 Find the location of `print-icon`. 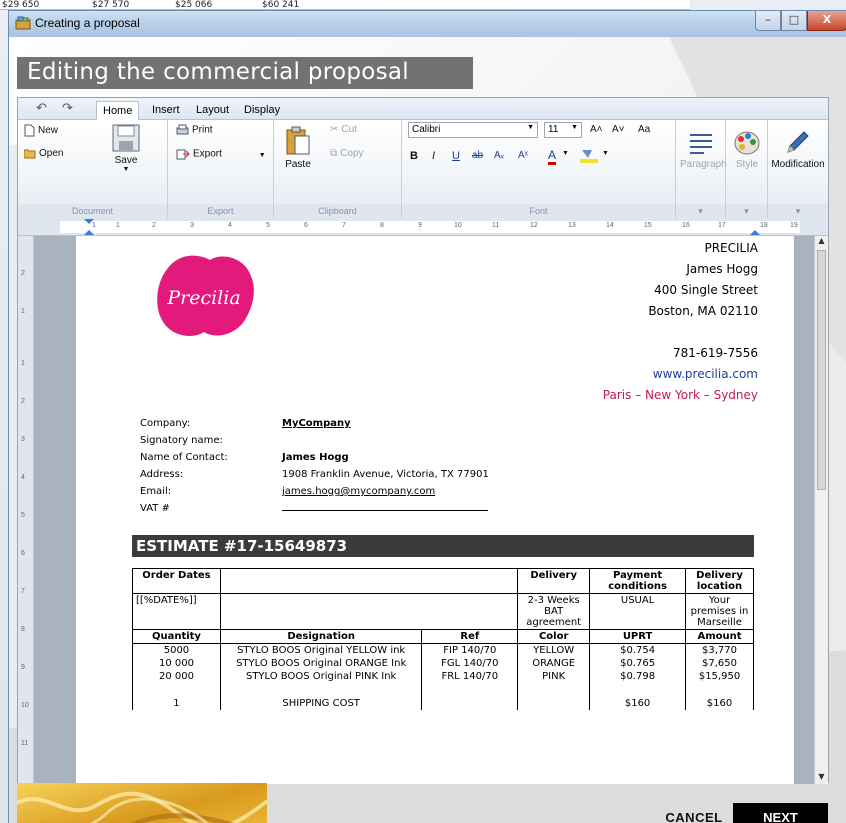

print-icon is located at coordinates (182, 129).